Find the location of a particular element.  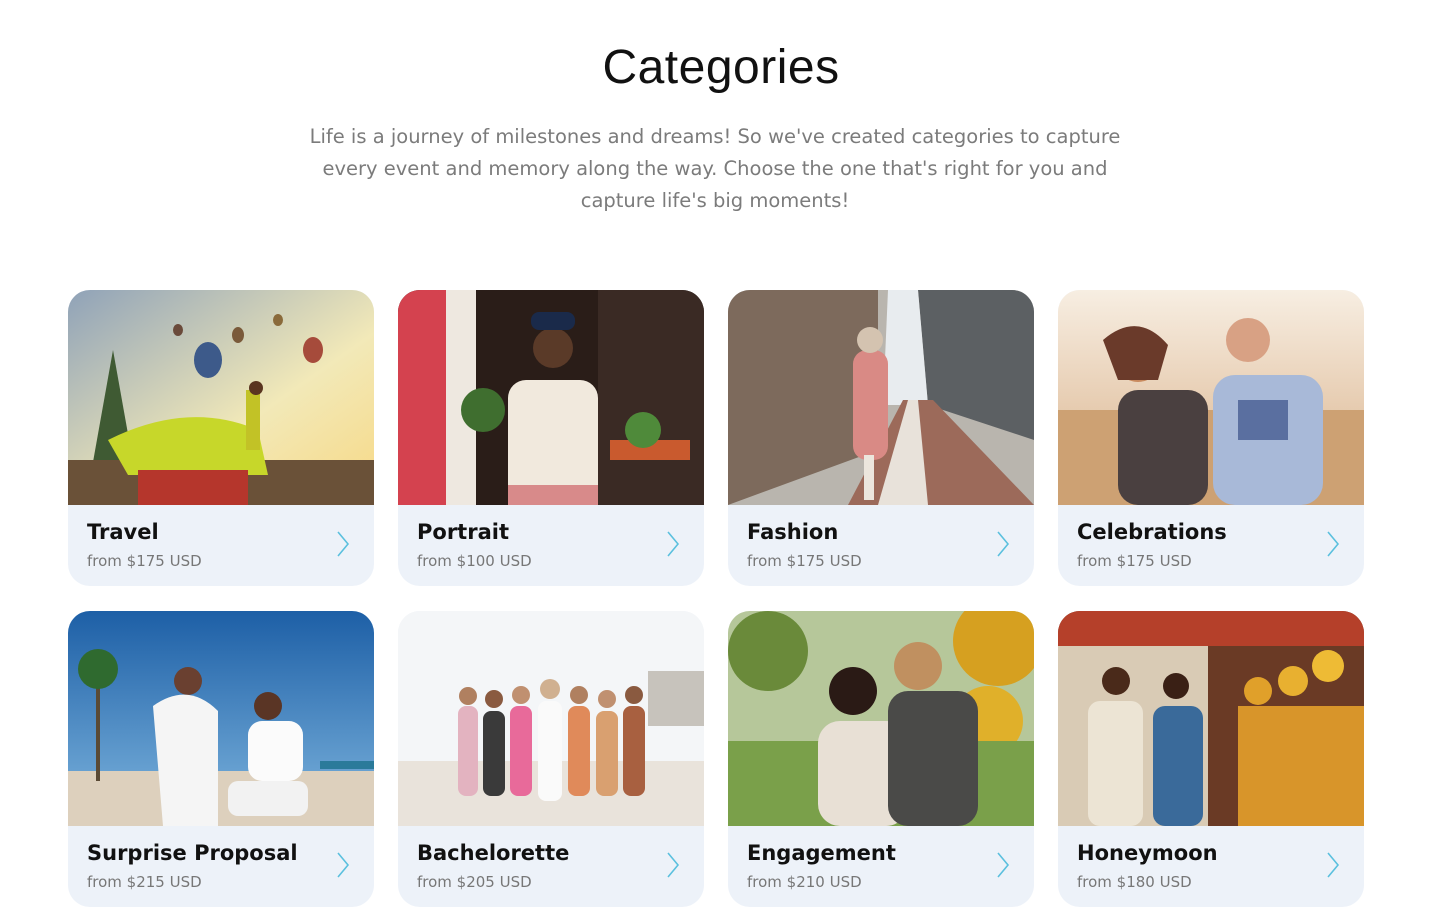

category-price: from $210 USD is located at coordinates (804, 882).